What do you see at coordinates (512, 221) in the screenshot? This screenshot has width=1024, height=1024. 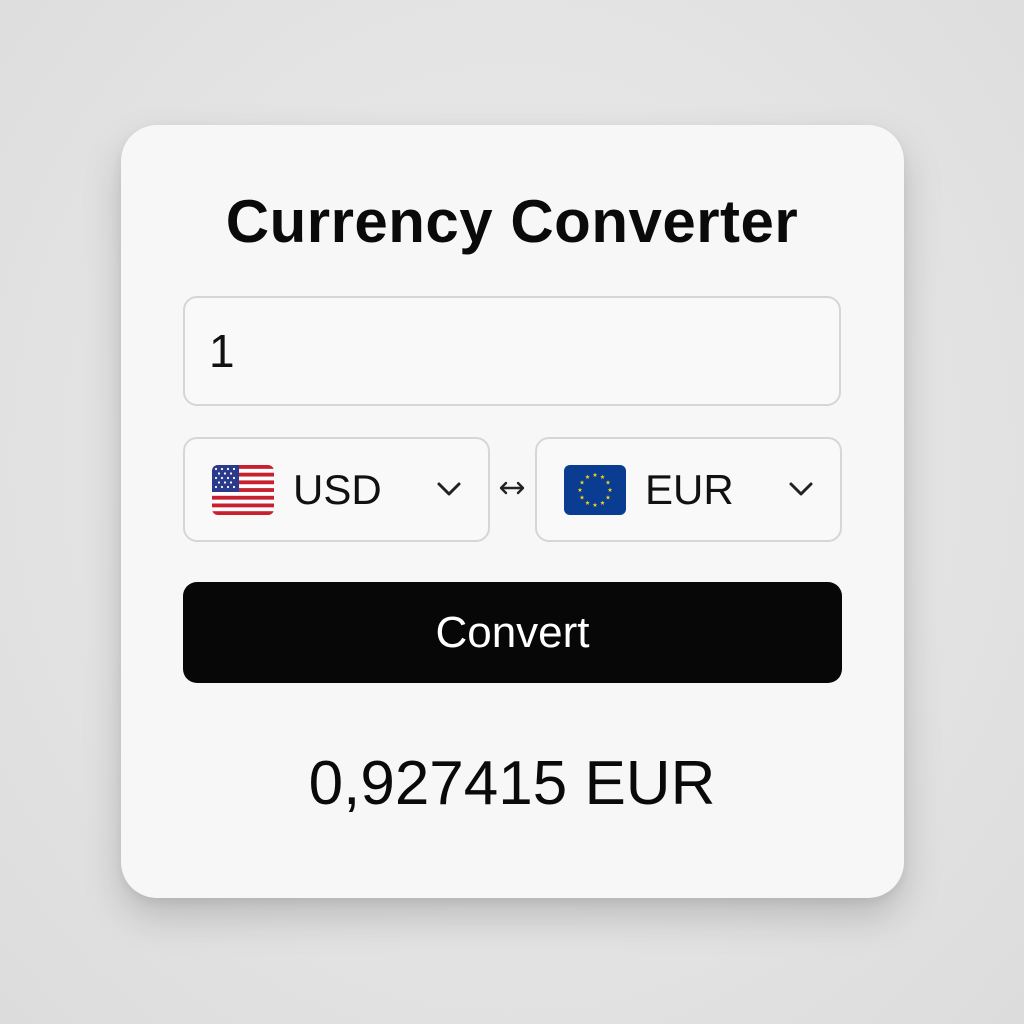 I see `page-title: Currency Converter` at bounding box center [512, 221].